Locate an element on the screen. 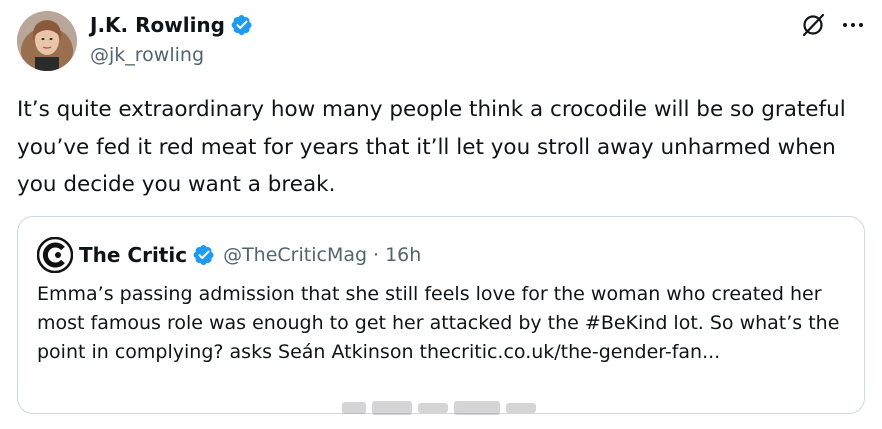 The image size is (882, 429). grok-icon is located at coordinates (813, 25).